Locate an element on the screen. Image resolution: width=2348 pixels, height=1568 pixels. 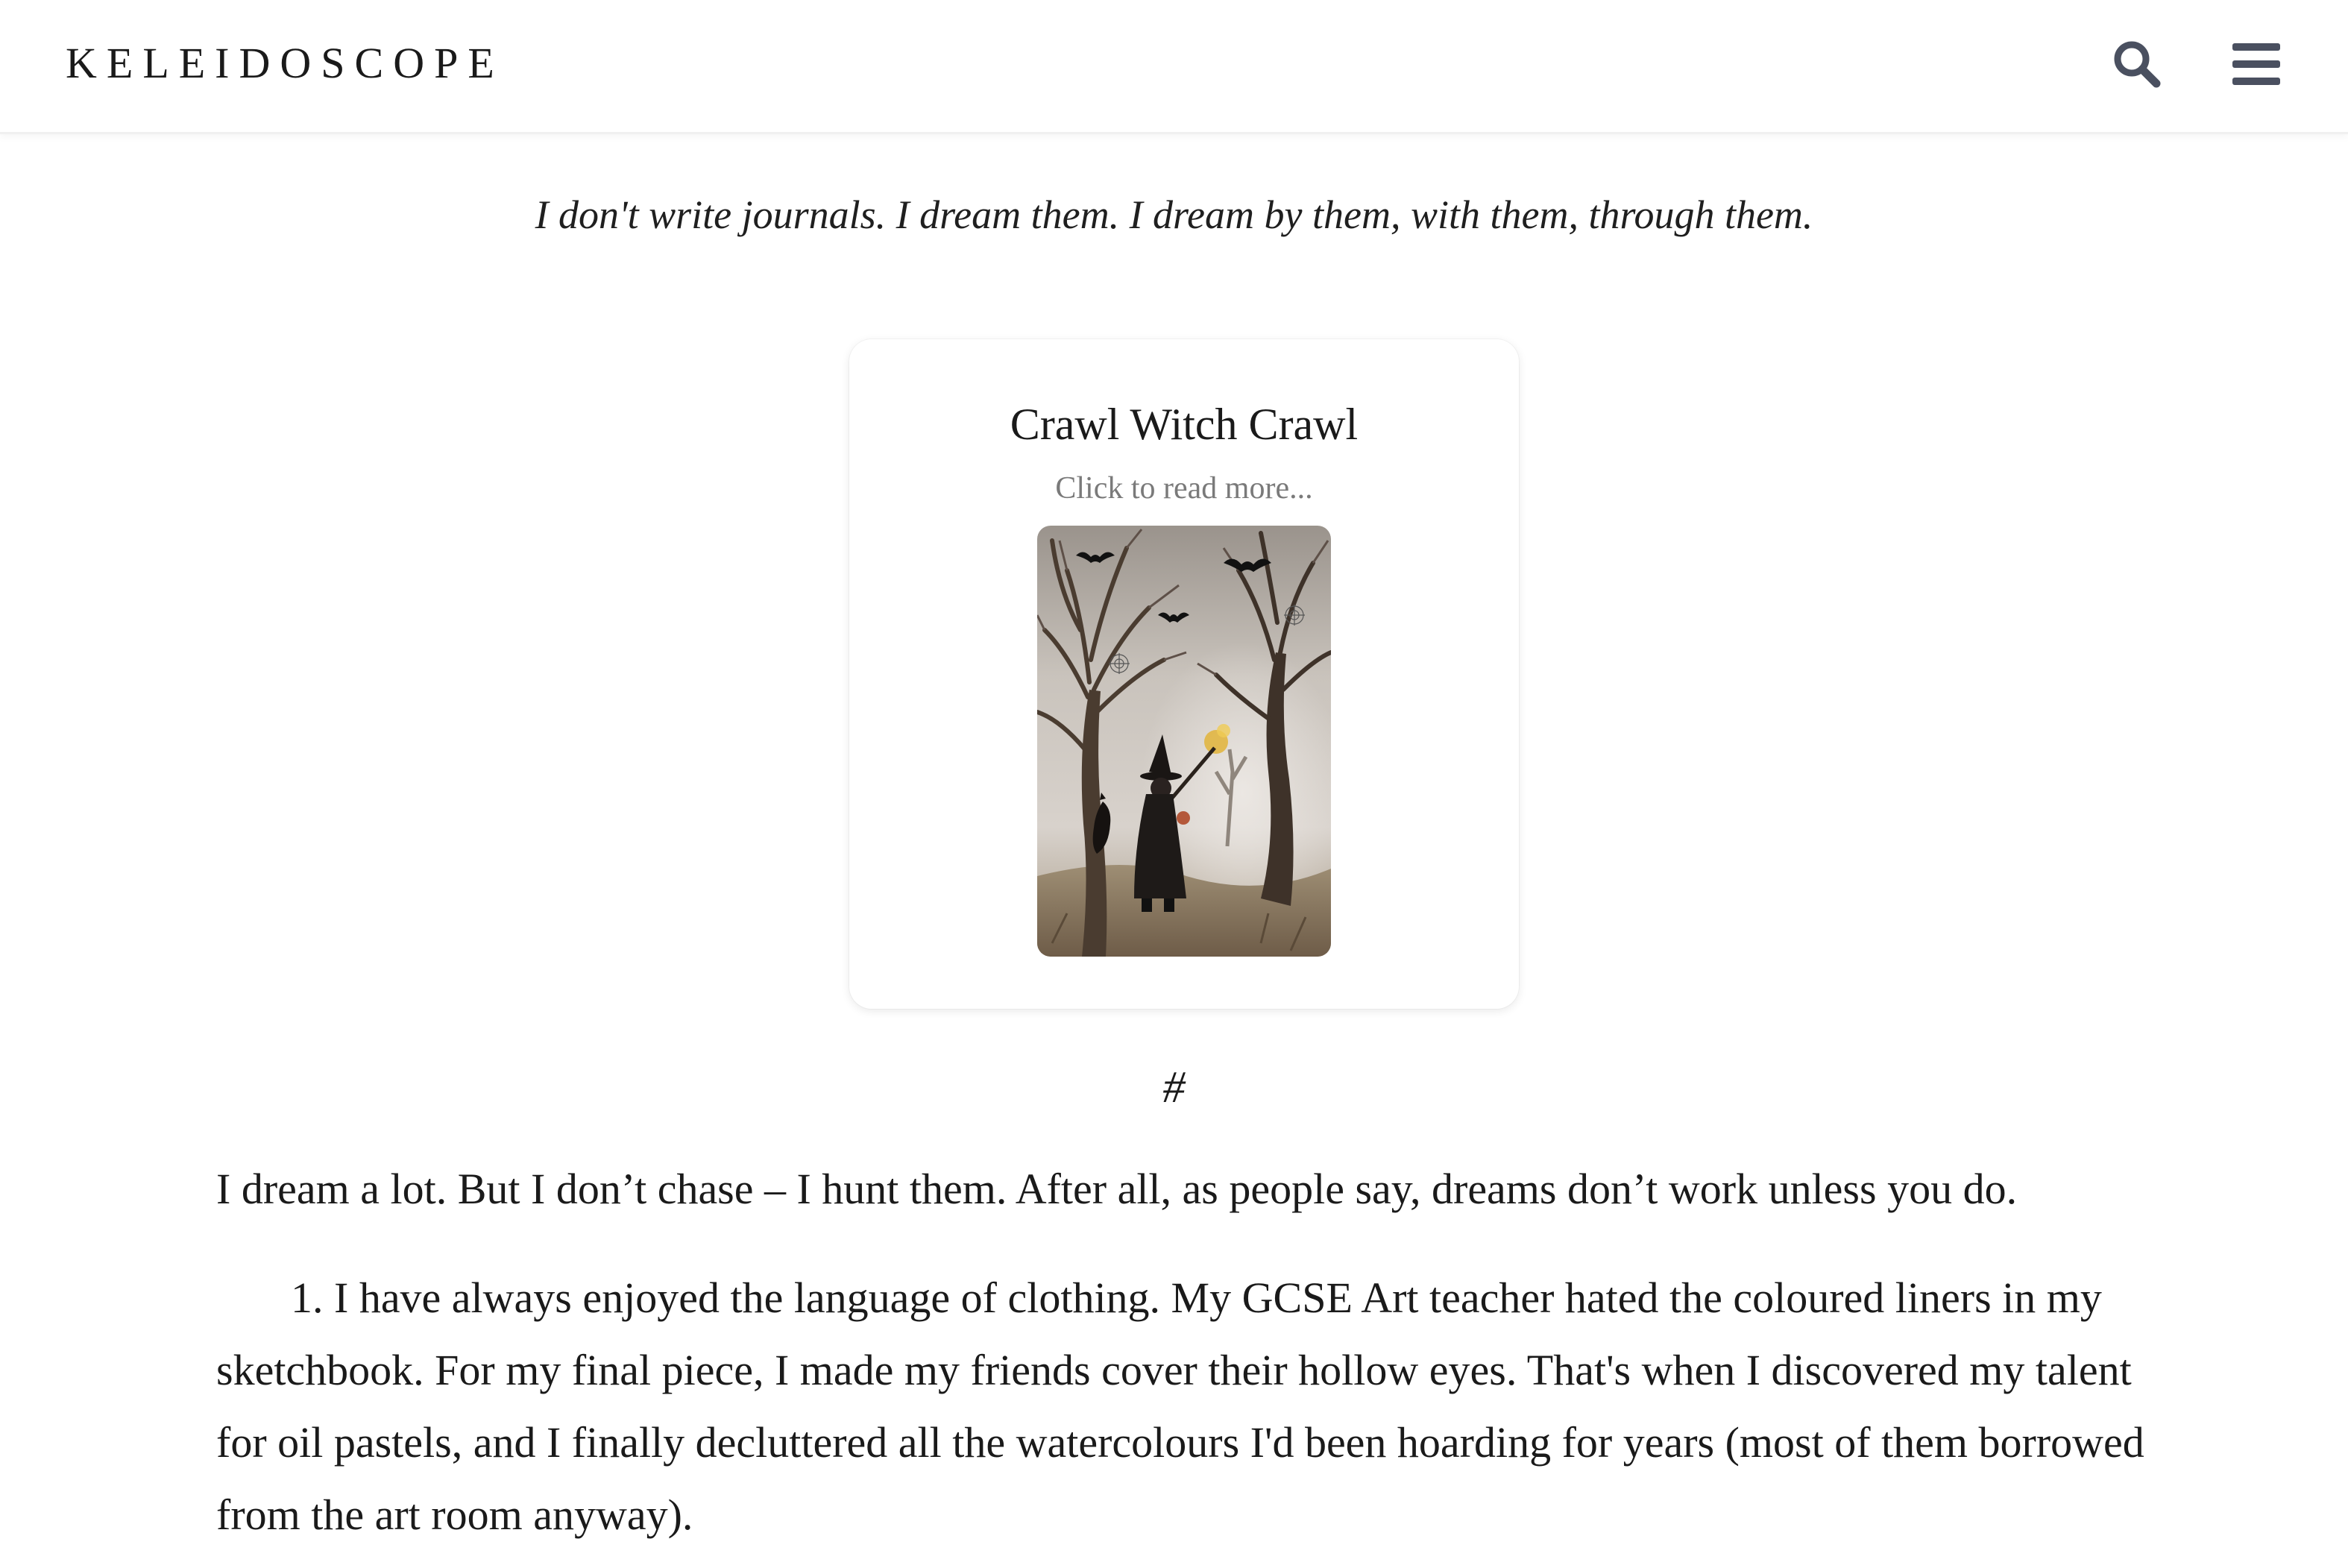
site-header: KELEIDOSCOPE is located at coordinates (1174, 67).